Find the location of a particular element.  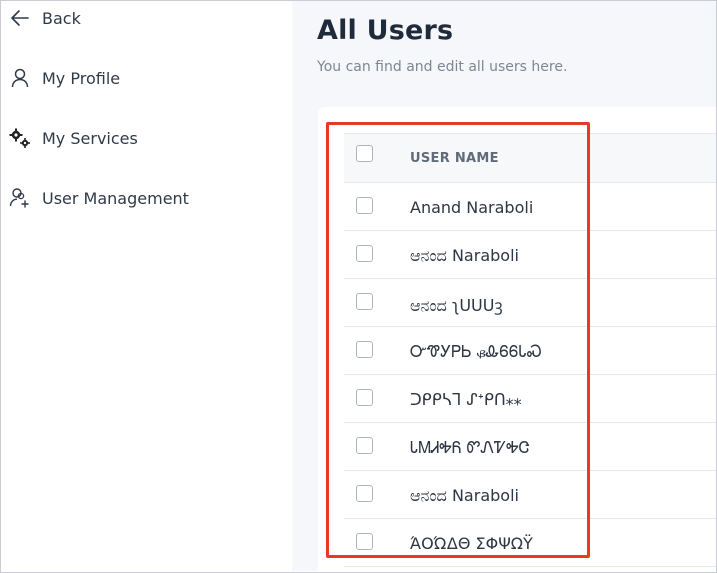

table-row: Anand Naraboli is located at coordinates (530, 207).